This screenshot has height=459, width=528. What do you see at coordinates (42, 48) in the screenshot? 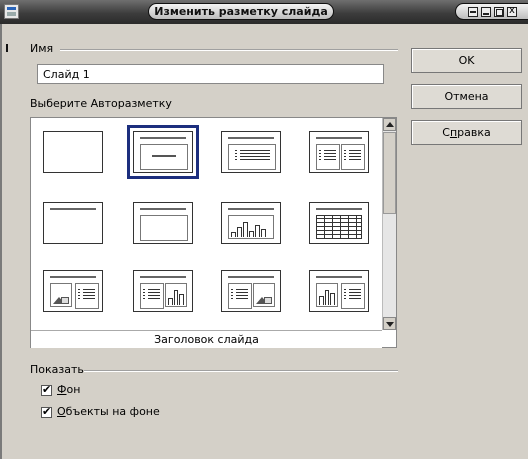
I see `name-label: Имя` at bounding box center [42, 48].